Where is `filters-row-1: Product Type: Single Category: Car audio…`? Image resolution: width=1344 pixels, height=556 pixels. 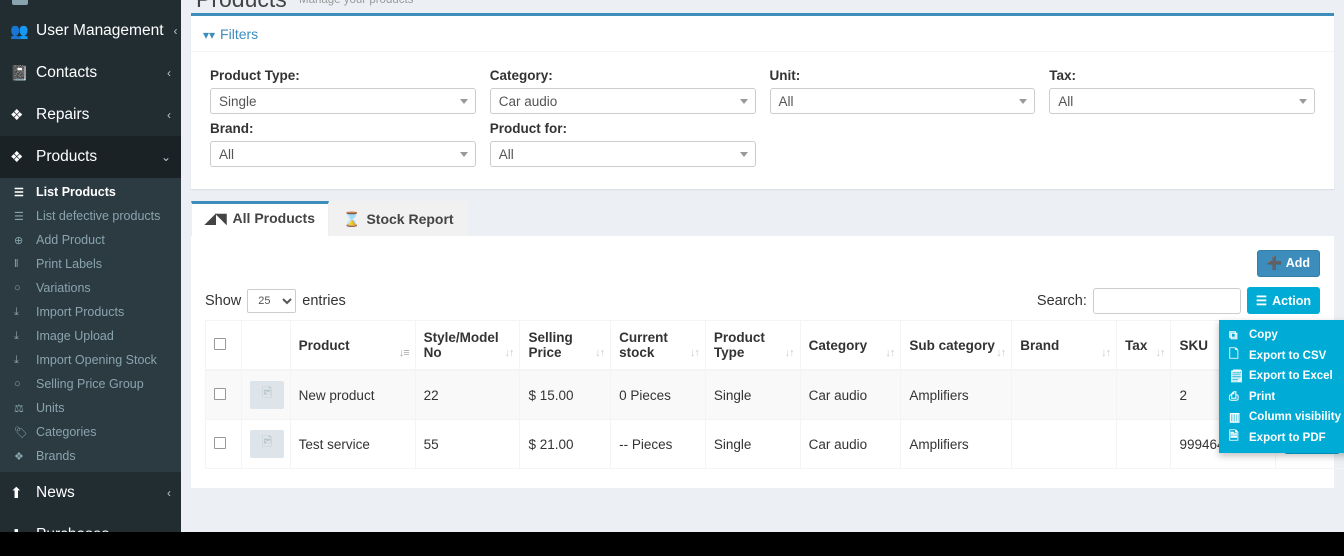 filters-row-1: Product Type: Single Category: Car audio… is located at coordinates (762, 87).